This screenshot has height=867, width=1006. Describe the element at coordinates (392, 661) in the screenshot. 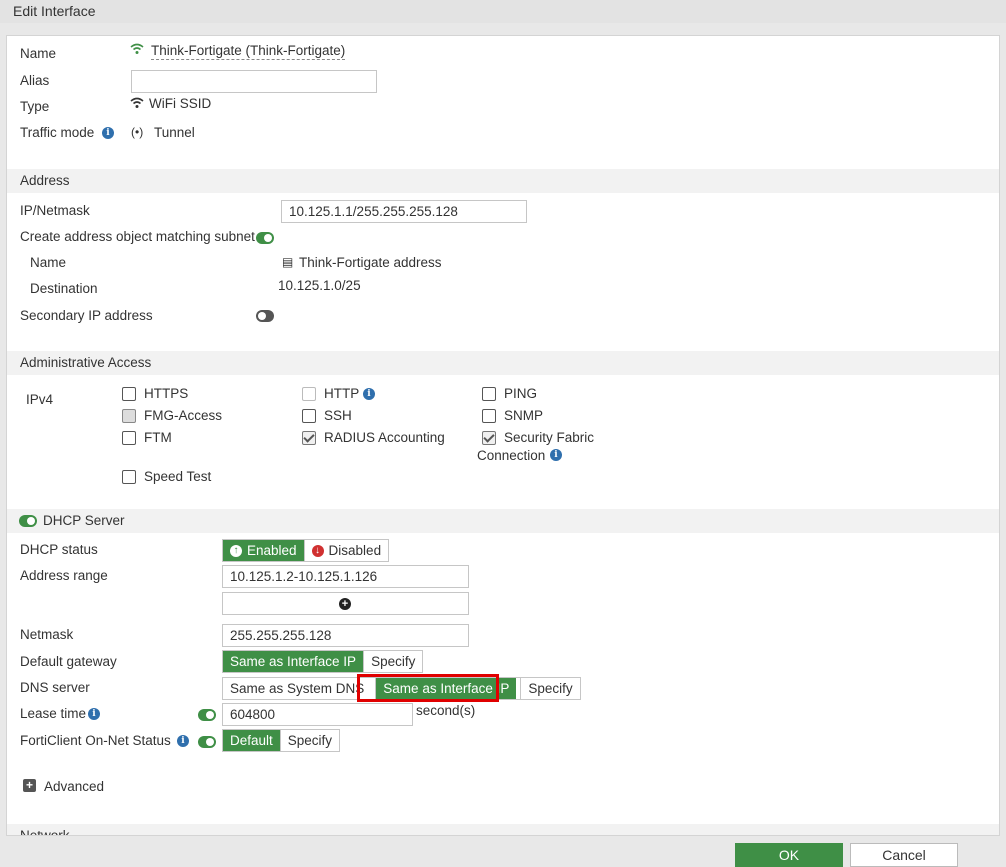

I see `gateway-specify-option: Specify` at that location.